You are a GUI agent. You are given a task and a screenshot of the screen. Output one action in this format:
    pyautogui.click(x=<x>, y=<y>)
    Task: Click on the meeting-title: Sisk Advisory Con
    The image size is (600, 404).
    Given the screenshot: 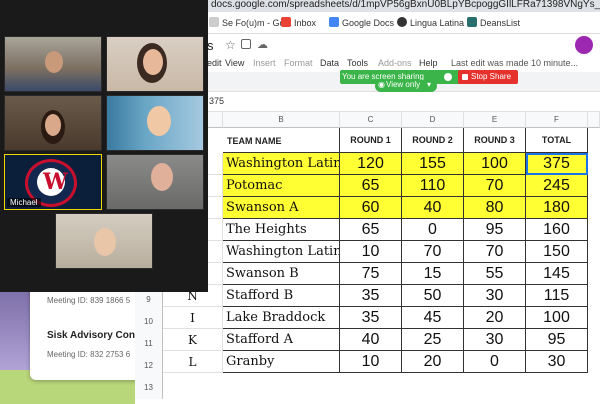 What is the action you would take?
    pyautogui.click(x=91, y=335)
    